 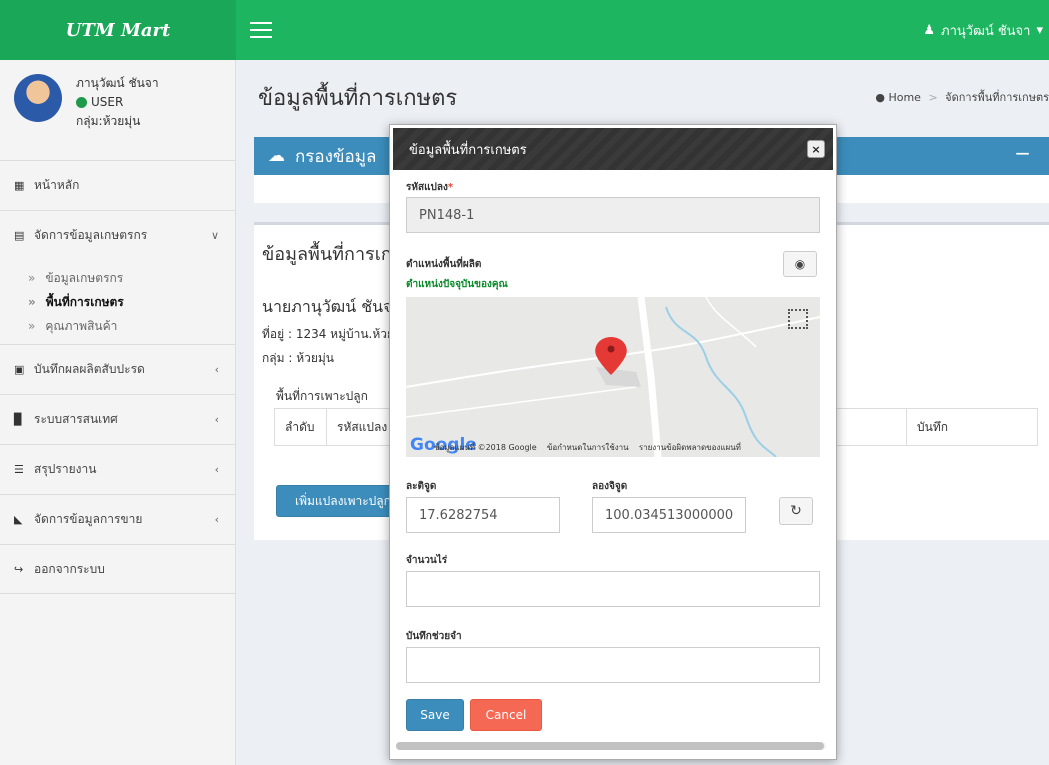 What do you see at coordinates (932, 426) in the screenshot?
I see `table-header-note: บันทึก` at bounding box center [932, 426].